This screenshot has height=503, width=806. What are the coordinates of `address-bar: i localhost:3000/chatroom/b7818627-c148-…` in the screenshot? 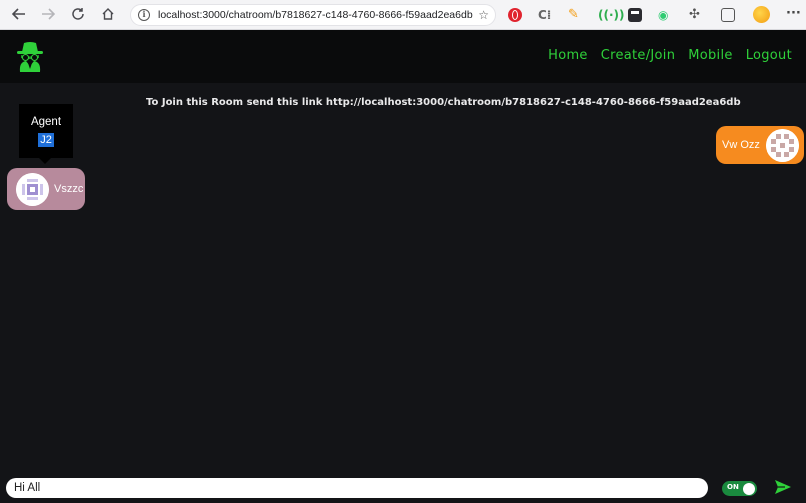 It's located at (313, 15).